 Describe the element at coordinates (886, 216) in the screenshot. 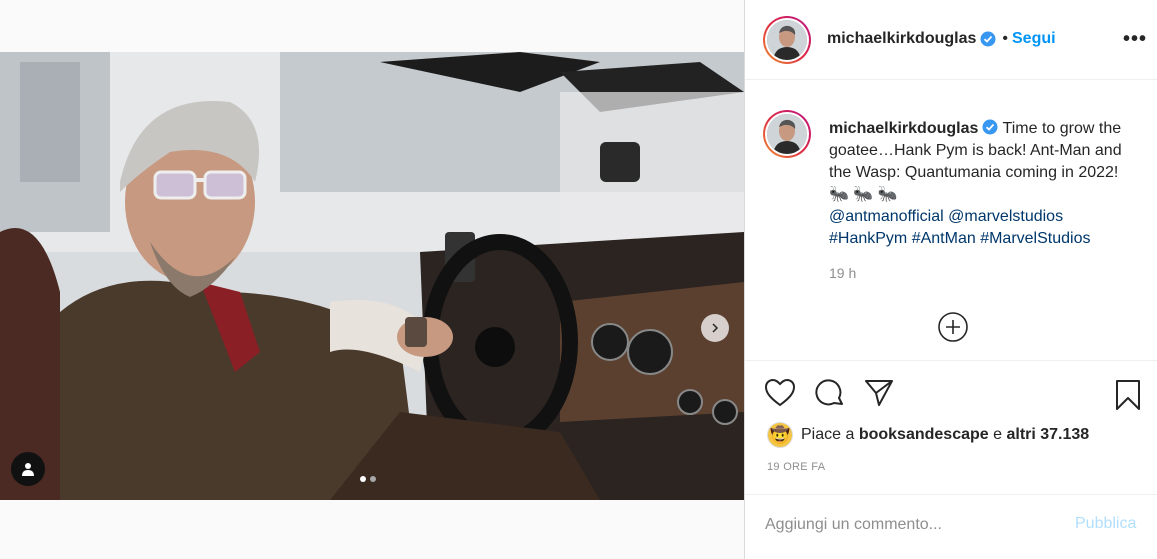

I see `mention-link: @antmanofficial` at that location.